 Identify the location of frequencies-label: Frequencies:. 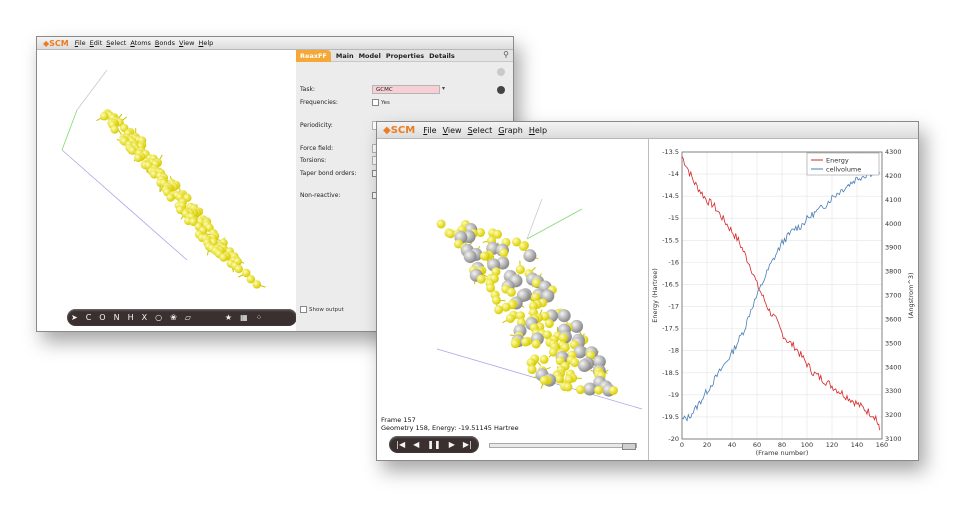
(319, 102).